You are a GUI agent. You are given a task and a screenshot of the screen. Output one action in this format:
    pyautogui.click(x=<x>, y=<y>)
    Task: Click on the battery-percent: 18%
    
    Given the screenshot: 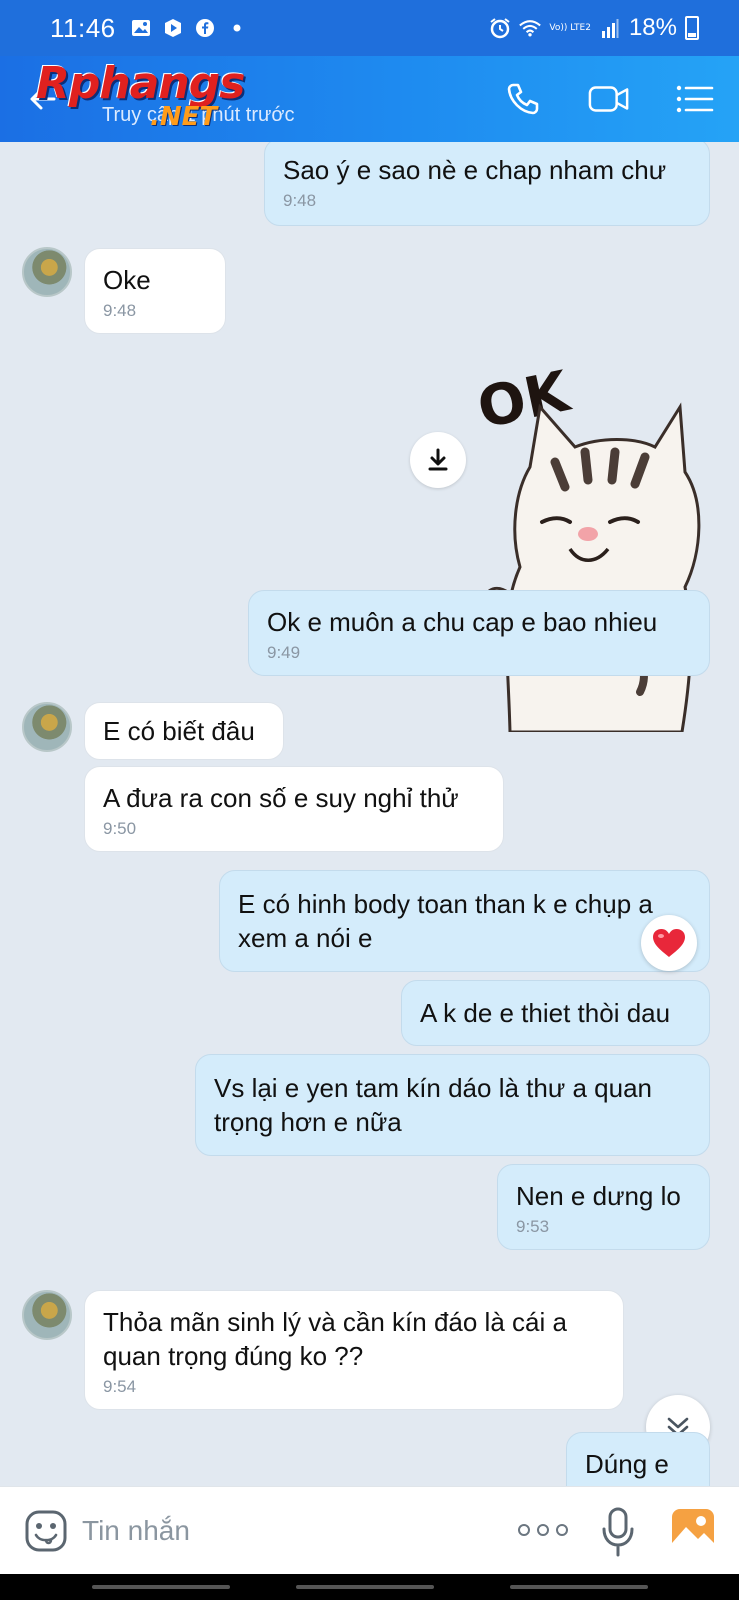 What is the action you would take?
    pyautogui.click(x=652, y=27)
    